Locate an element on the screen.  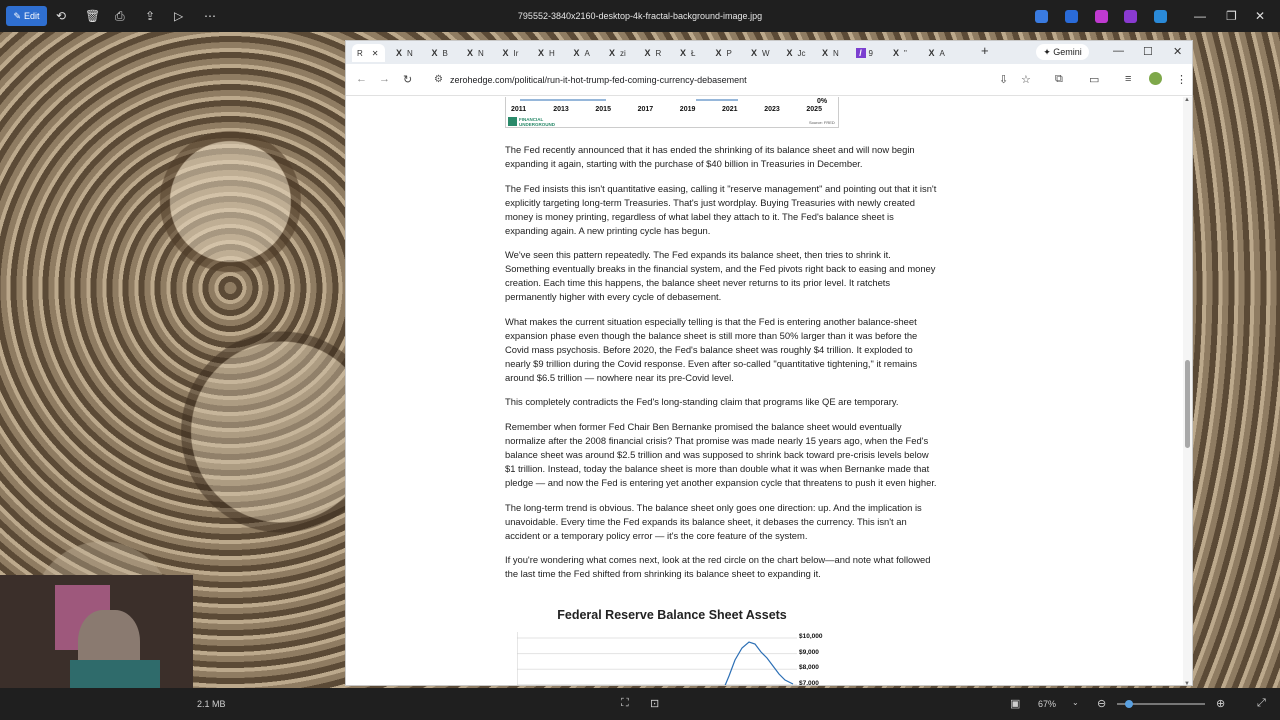
crop-icon: ⛶ is located at coordinates (625, 703).